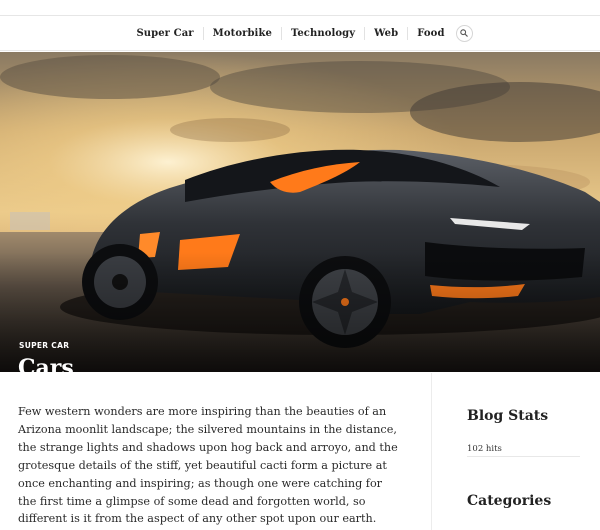 This screenshot has height=530, width=600. Describe the element at coordinates (46, 363) in the screenshot. I see `post-title: Cars` at that location.